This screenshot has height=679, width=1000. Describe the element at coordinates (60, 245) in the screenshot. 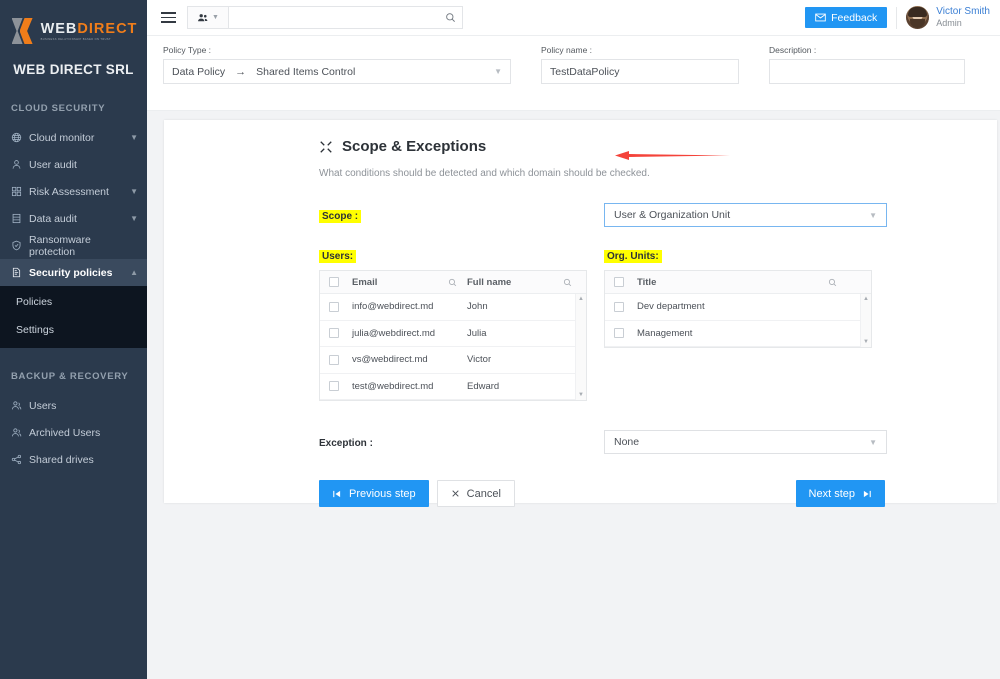

I see `sidebar-label: Ransomware protection` at that location.